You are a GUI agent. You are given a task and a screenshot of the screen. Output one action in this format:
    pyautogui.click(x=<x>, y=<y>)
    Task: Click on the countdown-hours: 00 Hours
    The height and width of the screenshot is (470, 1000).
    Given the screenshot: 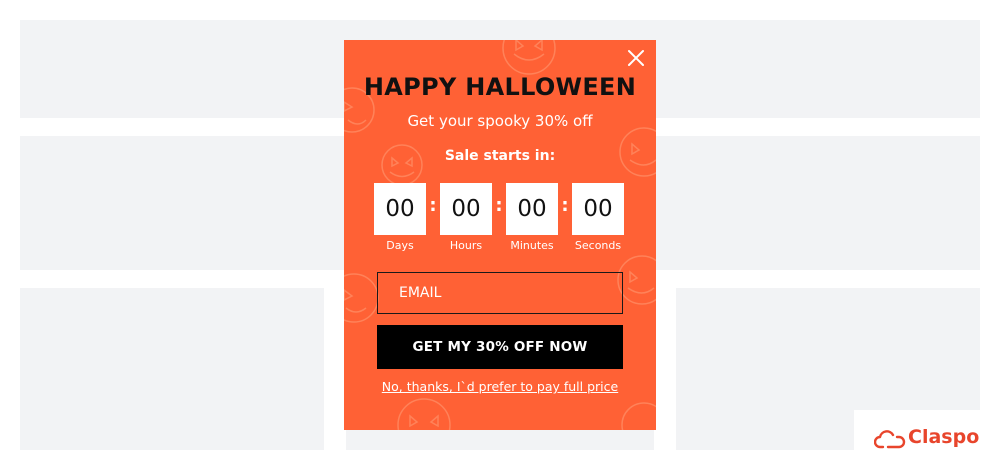 What is the action you would take?
    pyautogui.click(x=466, y=217)
    